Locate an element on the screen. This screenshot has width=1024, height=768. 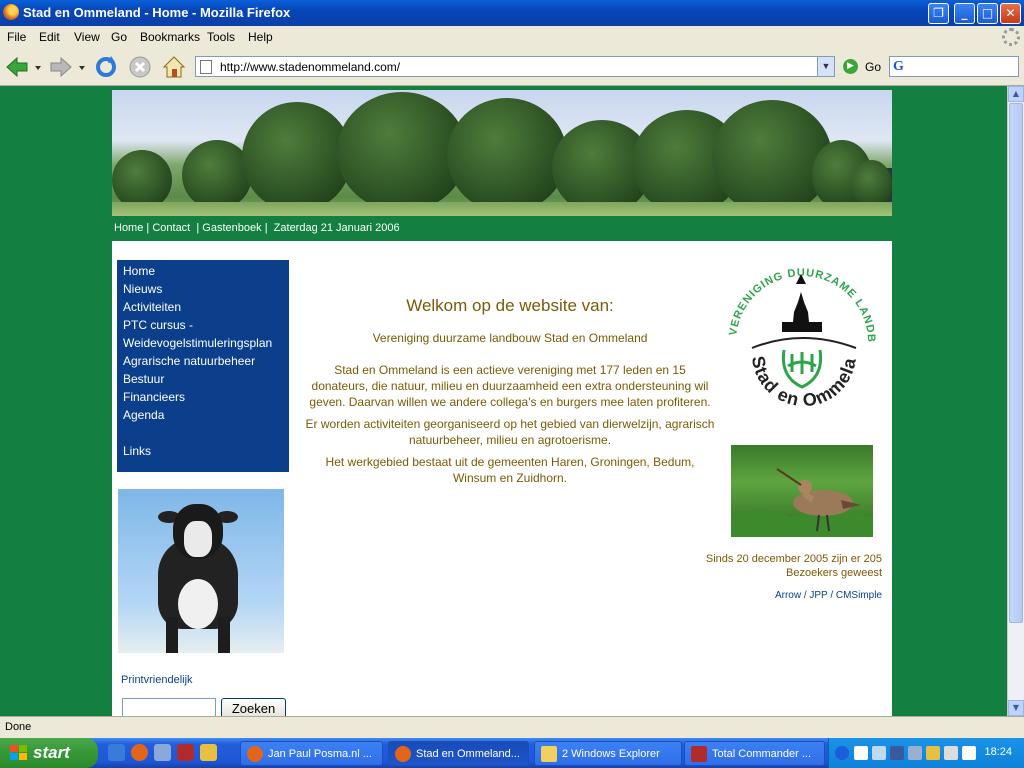
status-text: Done is located at coordinates (18, 727).